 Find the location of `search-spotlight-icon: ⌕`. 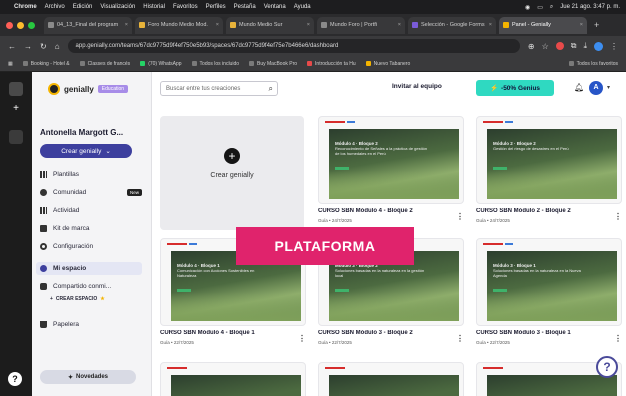

search-spotlight-icon: ⌕ is located at coordinates (551, 7).